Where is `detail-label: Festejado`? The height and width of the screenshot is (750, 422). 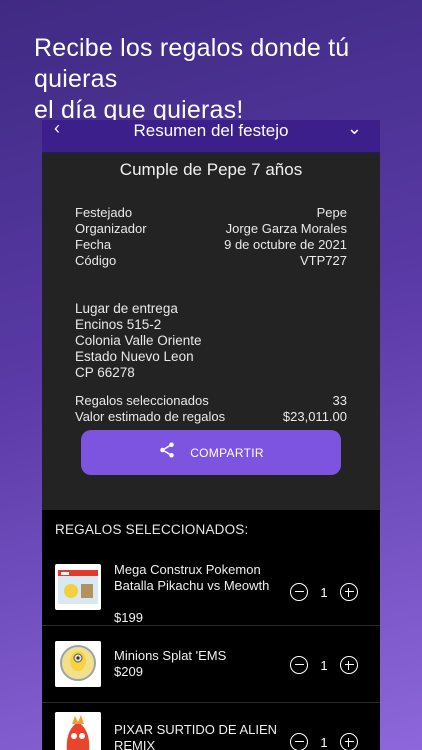 detail-label: Festejado is located at coordinates (104, 212).